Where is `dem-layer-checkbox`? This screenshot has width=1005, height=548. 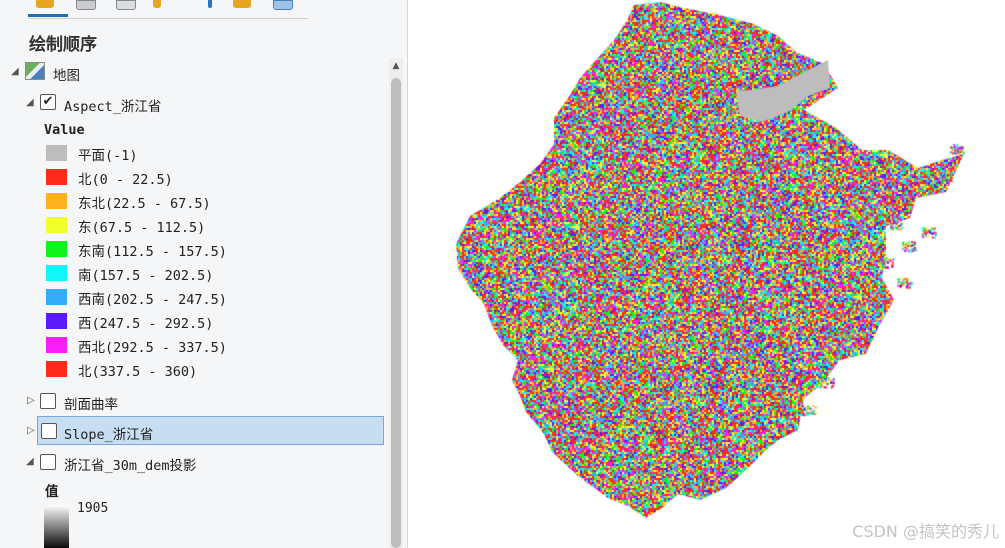
dem-layer-checkbox is located at coordinates (48, 462).